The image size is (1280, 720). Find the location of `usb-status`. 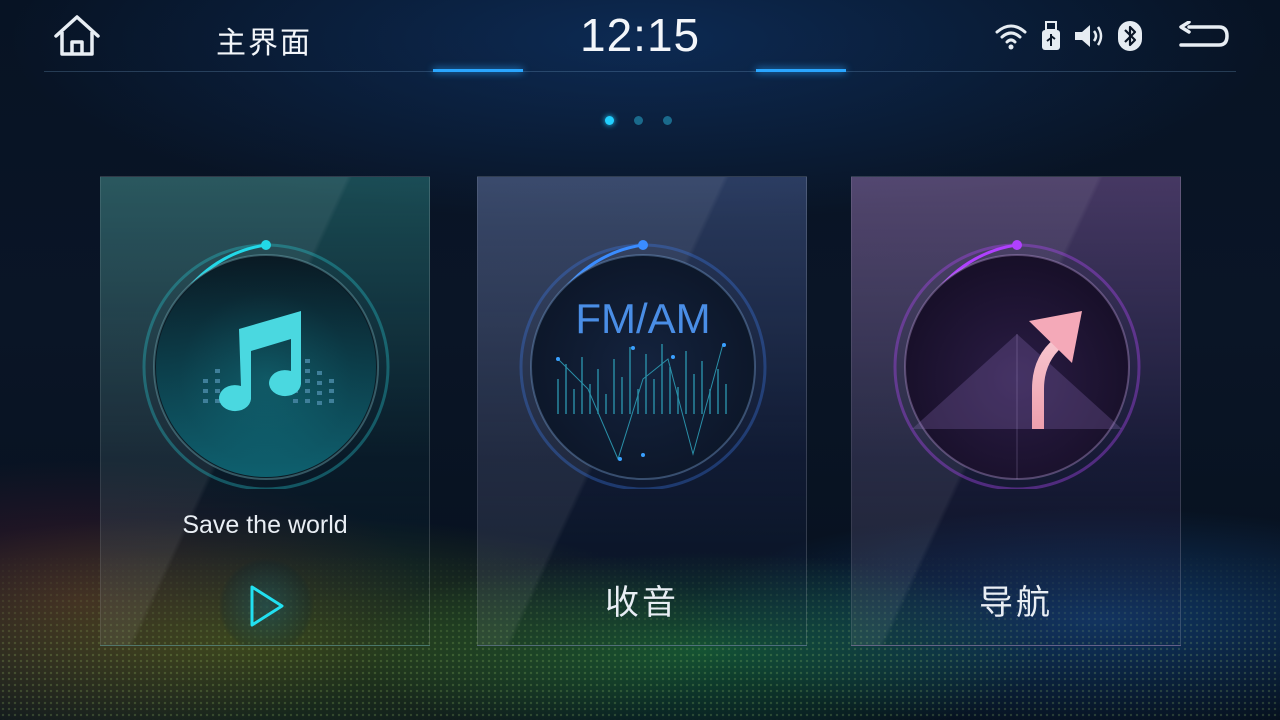

usb-status is located at coordinates (1051, 36).